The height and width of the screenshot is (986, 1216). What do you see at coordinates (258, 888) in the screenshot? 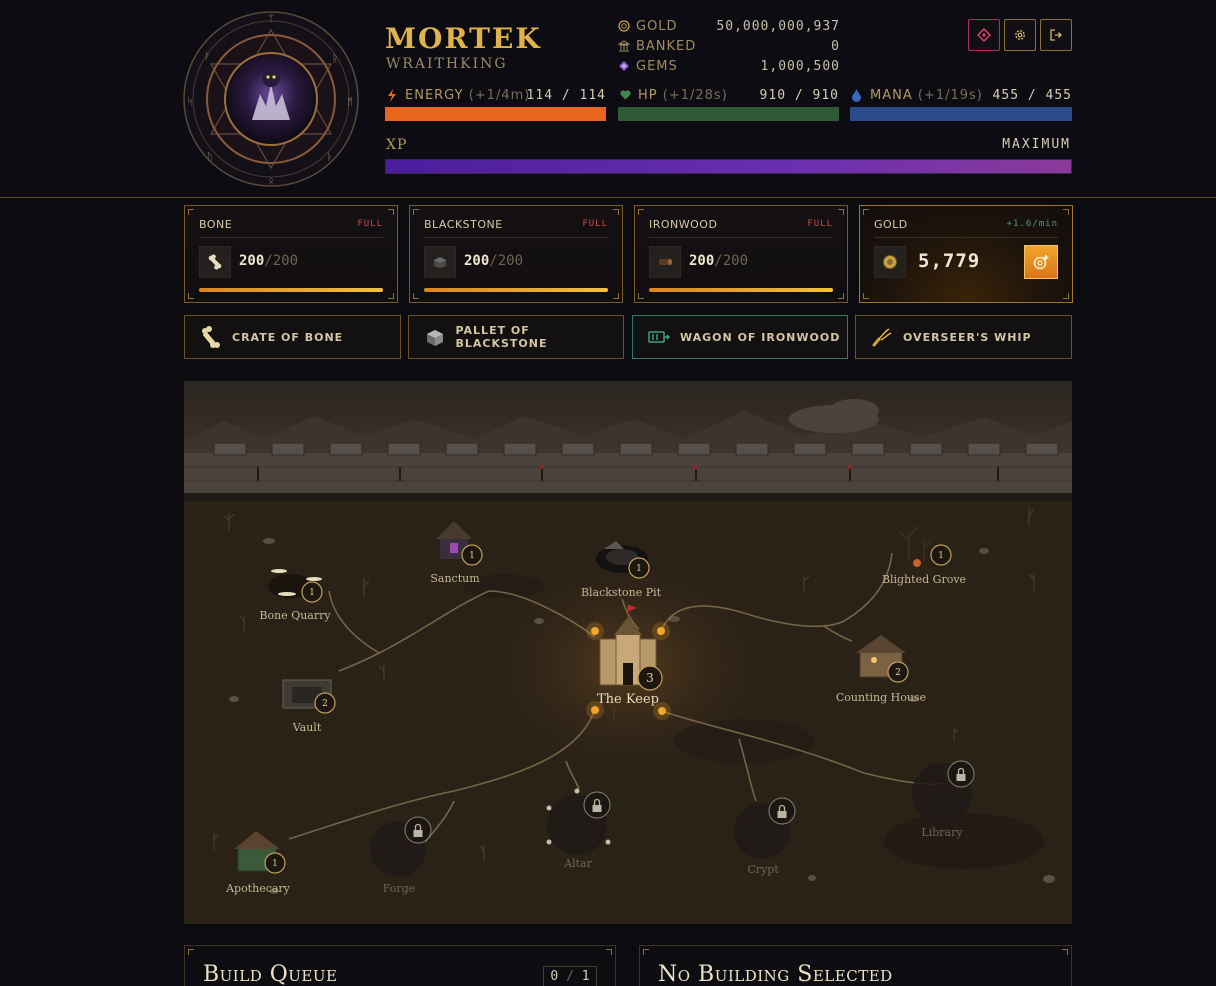
I see `svg-text: Apothecary` at bounding box center [258, 888].